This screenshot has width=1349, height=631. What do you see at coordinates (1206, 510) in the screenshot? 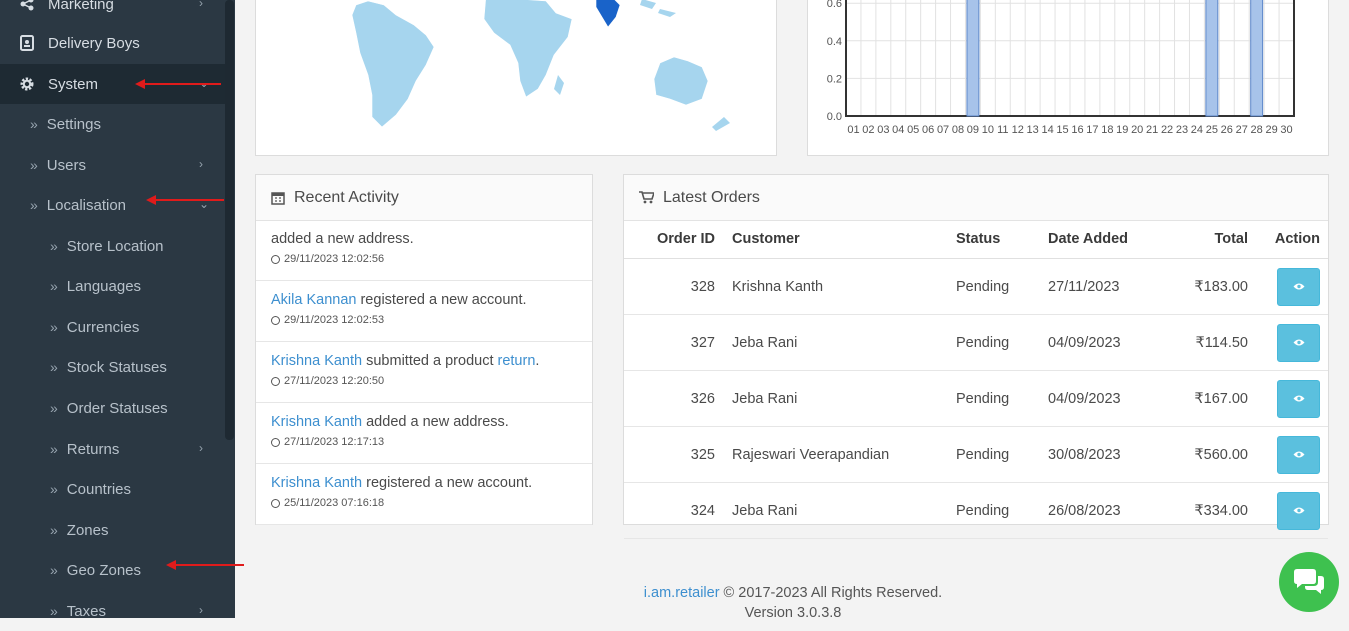
I see `order-total: ₹334.00` at bounding box center [1206, 510].